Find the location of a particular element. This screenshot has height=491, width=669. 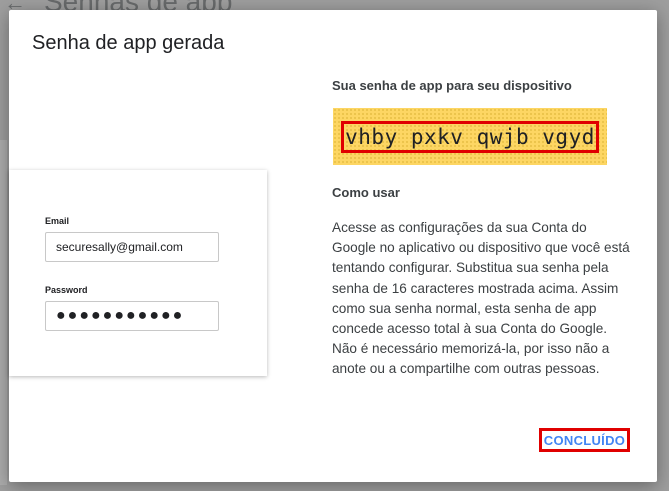

email-field: securesally@gmail.com is located at coordinates (132, 247).